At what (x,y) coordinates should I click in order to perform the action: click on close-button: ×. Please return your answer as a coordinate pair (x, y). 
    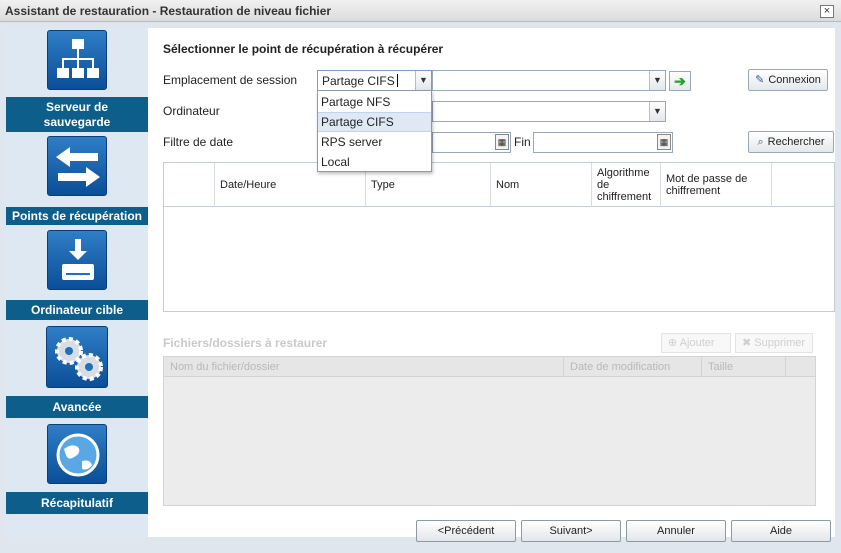
    Looking at the image, I should click on (827, 11).